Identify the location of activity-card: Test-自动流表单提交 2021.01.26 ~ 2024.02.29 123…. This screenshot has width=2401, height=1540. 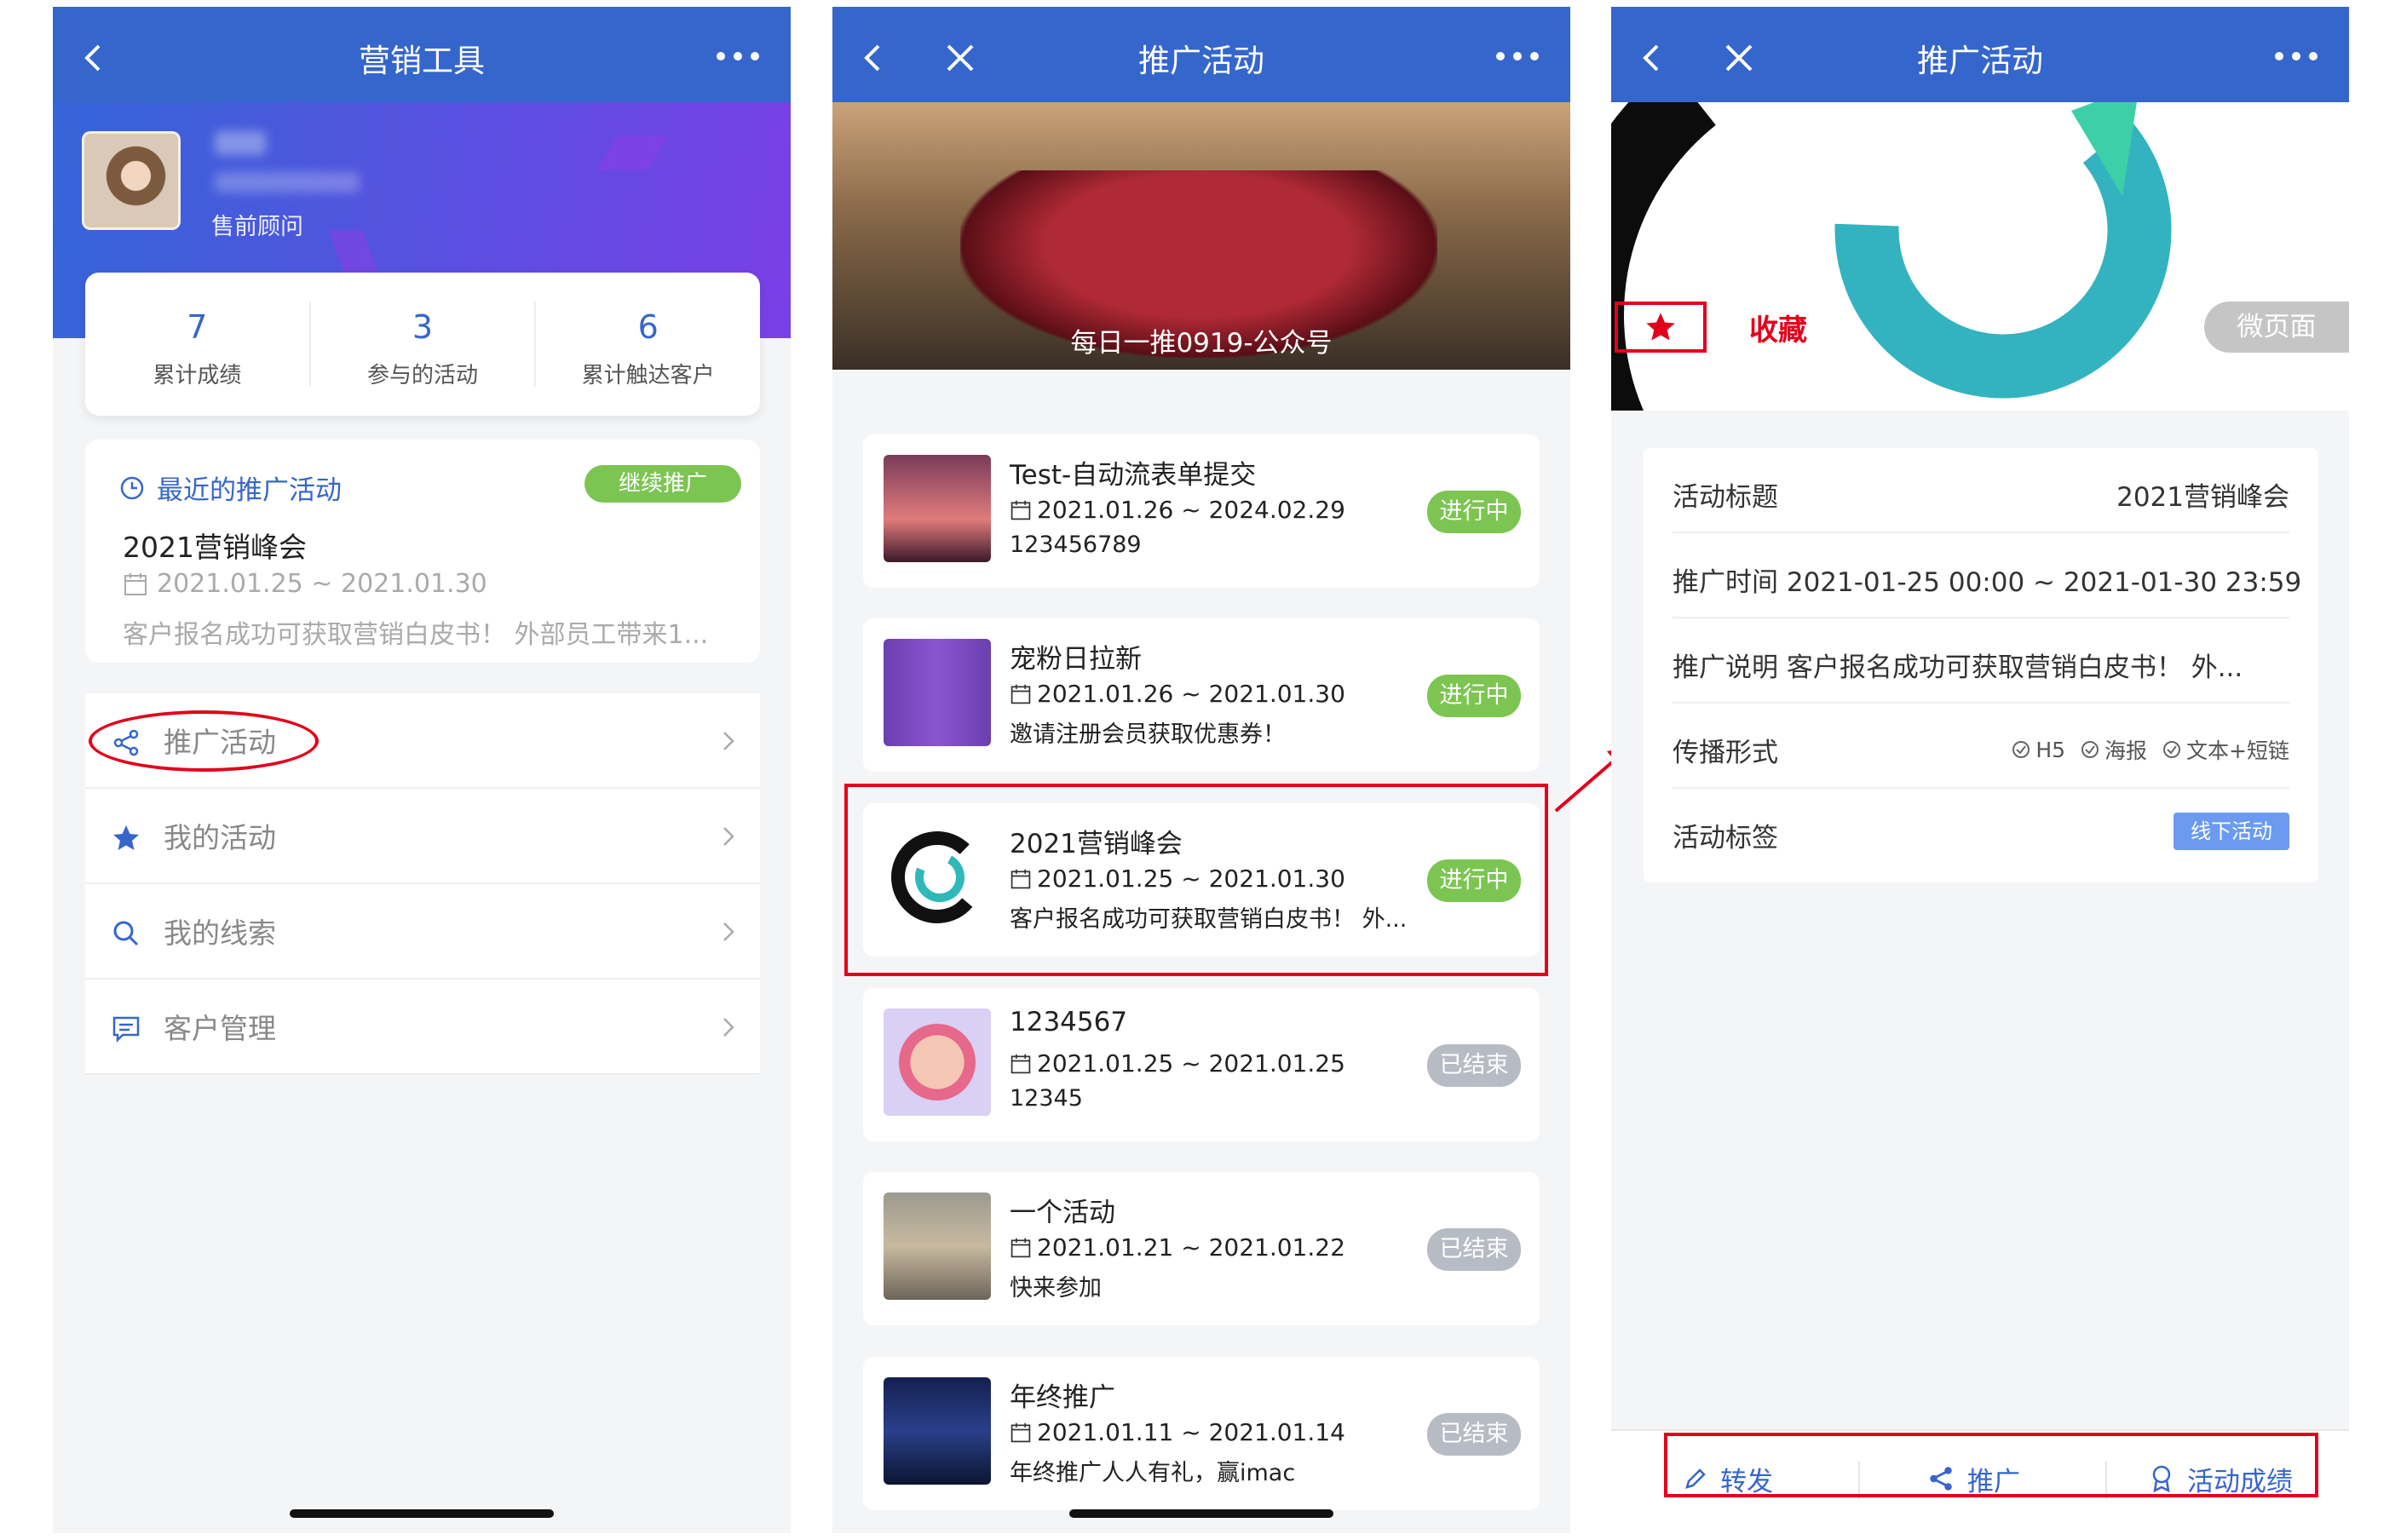
(1201, 511).